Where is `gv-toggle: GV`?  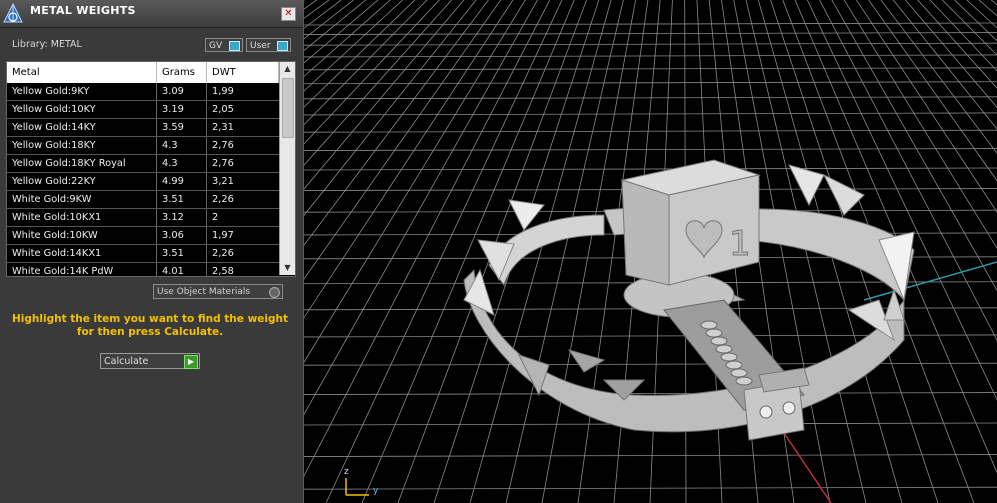
gv-toggle: GV is located at coordinates (224, 45).